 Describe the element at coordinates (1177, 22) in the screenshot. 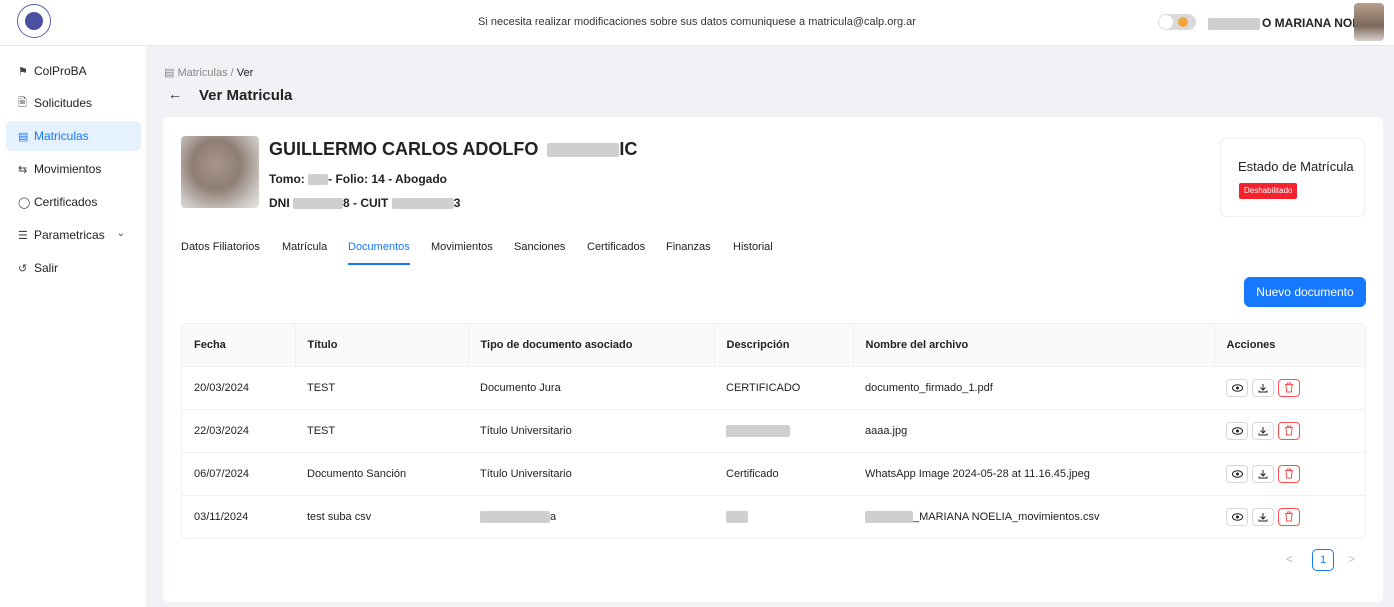

I see `theme-toggle` at that location.